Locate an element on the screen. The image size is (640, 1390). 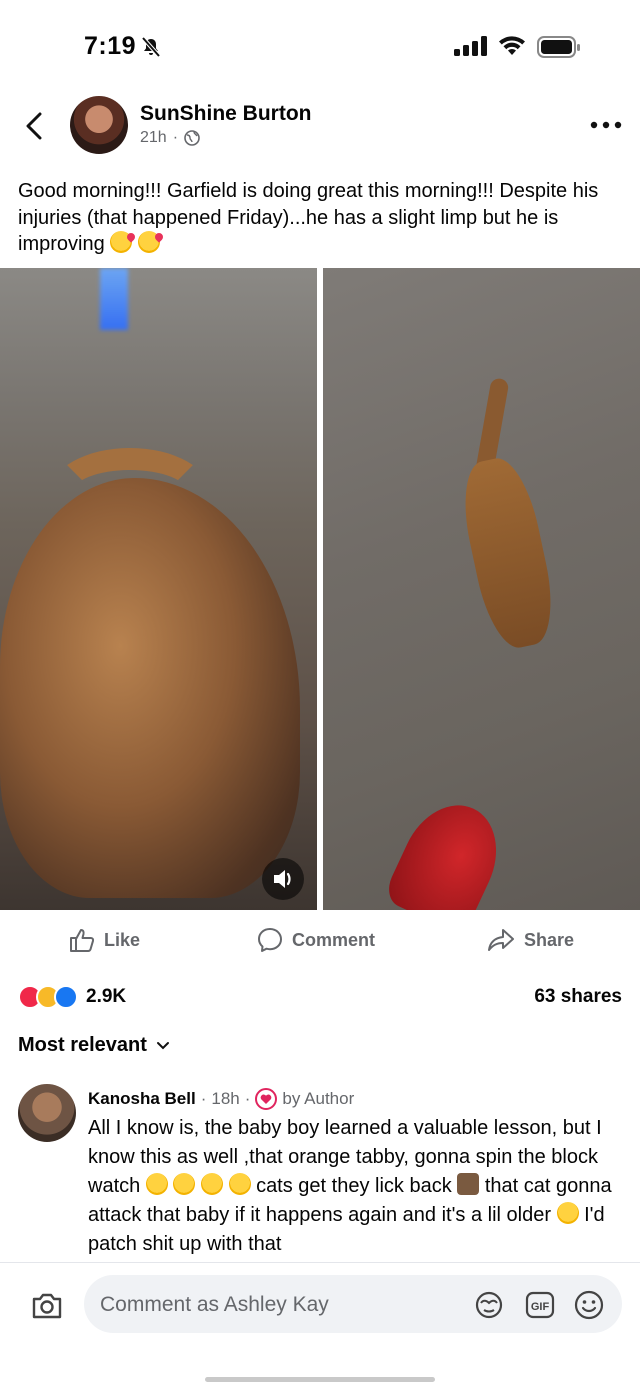
sort-dropdown: Most relevant is located at coordinates (94, 1045).